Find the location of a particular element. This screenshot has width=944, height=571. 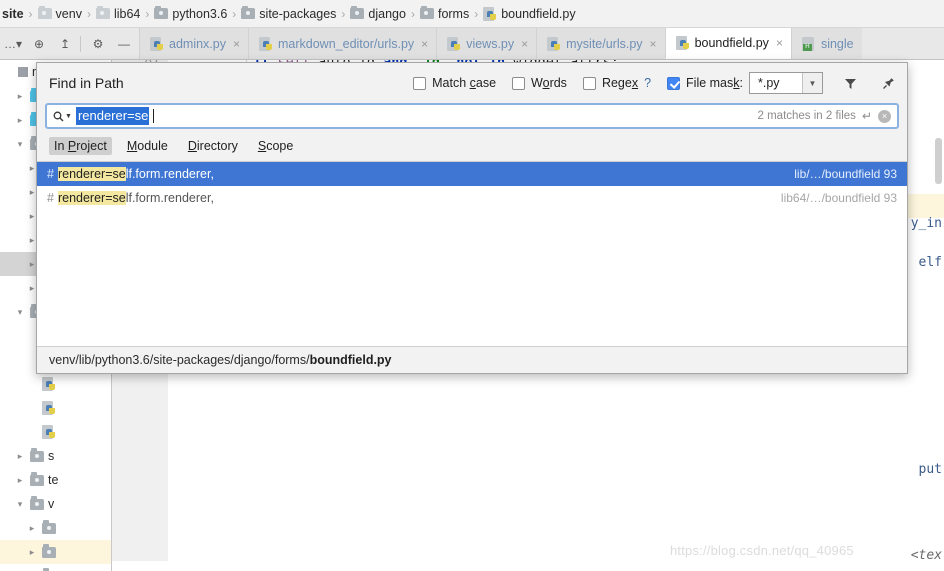

tree-row-label: s is located at coordinates (51, 456).